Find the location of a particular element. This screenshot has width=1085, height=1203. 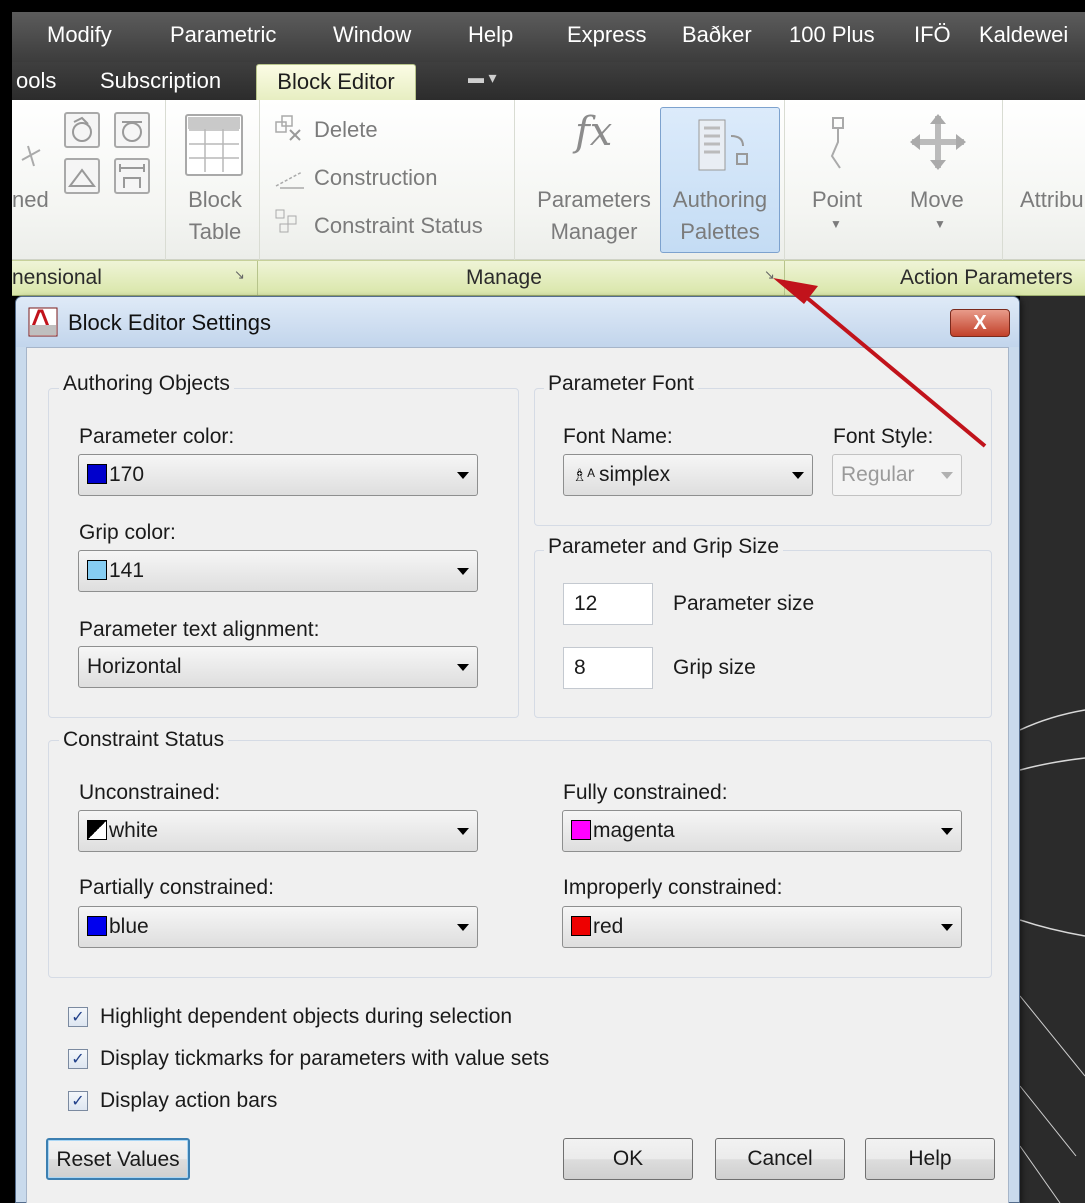

menu-badker: Baðker is located at coordinates (717, 35).